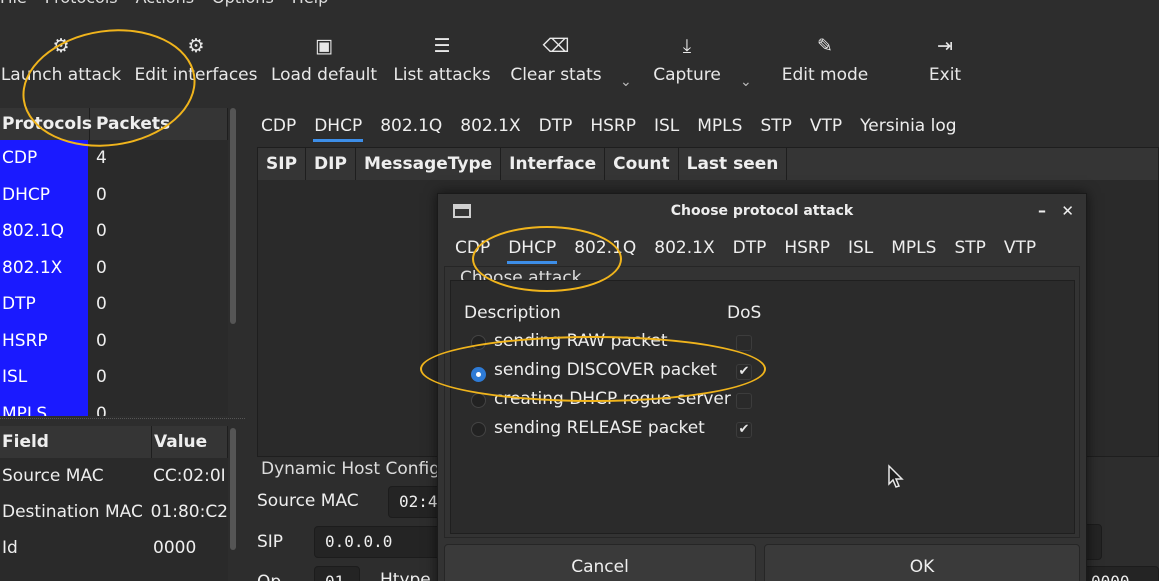 The image size is (1159, 581). What do you see at coordinates (490, 126) in the screenshot?
I see `tab-802-1x: 802.1X` at bounding box center [490, 126].